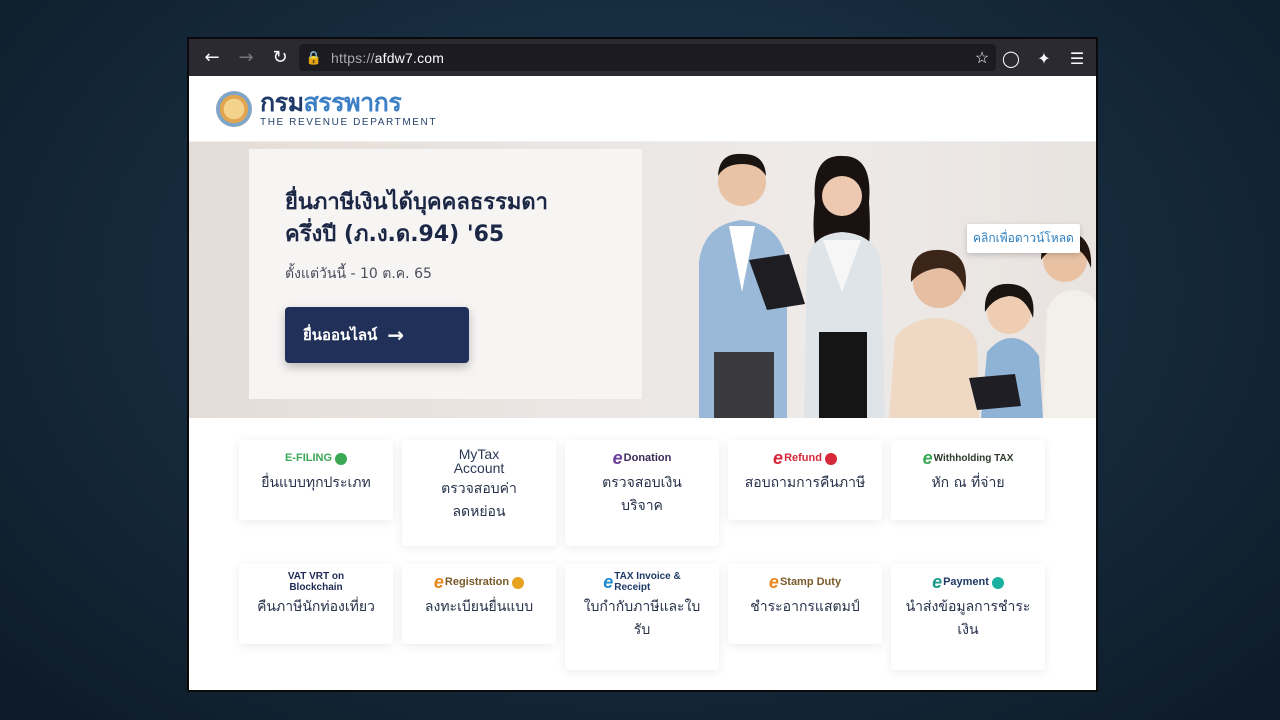 This screenshot has width=1280, height=720. What do you see at coordinates (647, 576) in the screenshot?
I see `etax-logo-line1: TAX Invoice &` at bounding box center [647, 576].